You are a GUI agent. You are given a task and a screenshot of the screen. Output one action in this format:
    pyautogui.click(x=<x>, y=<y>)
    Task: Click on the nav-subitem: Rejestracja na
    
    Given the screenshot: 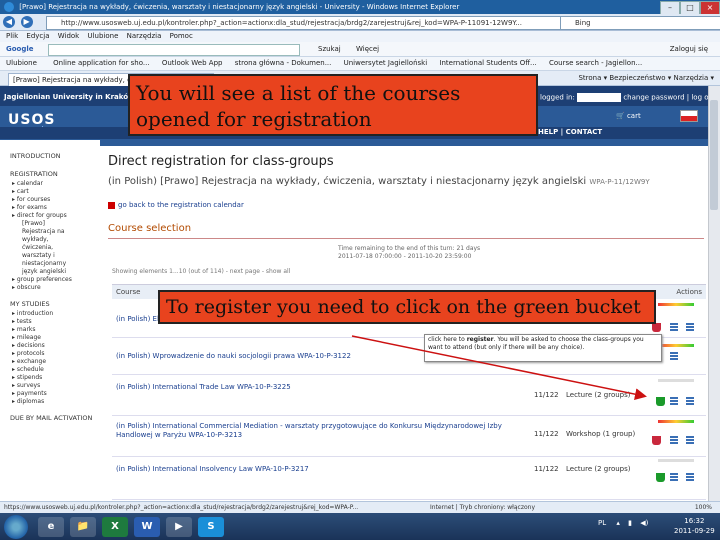 What is the action you would take?
    pyautogui.click(x=61, y=232)
    